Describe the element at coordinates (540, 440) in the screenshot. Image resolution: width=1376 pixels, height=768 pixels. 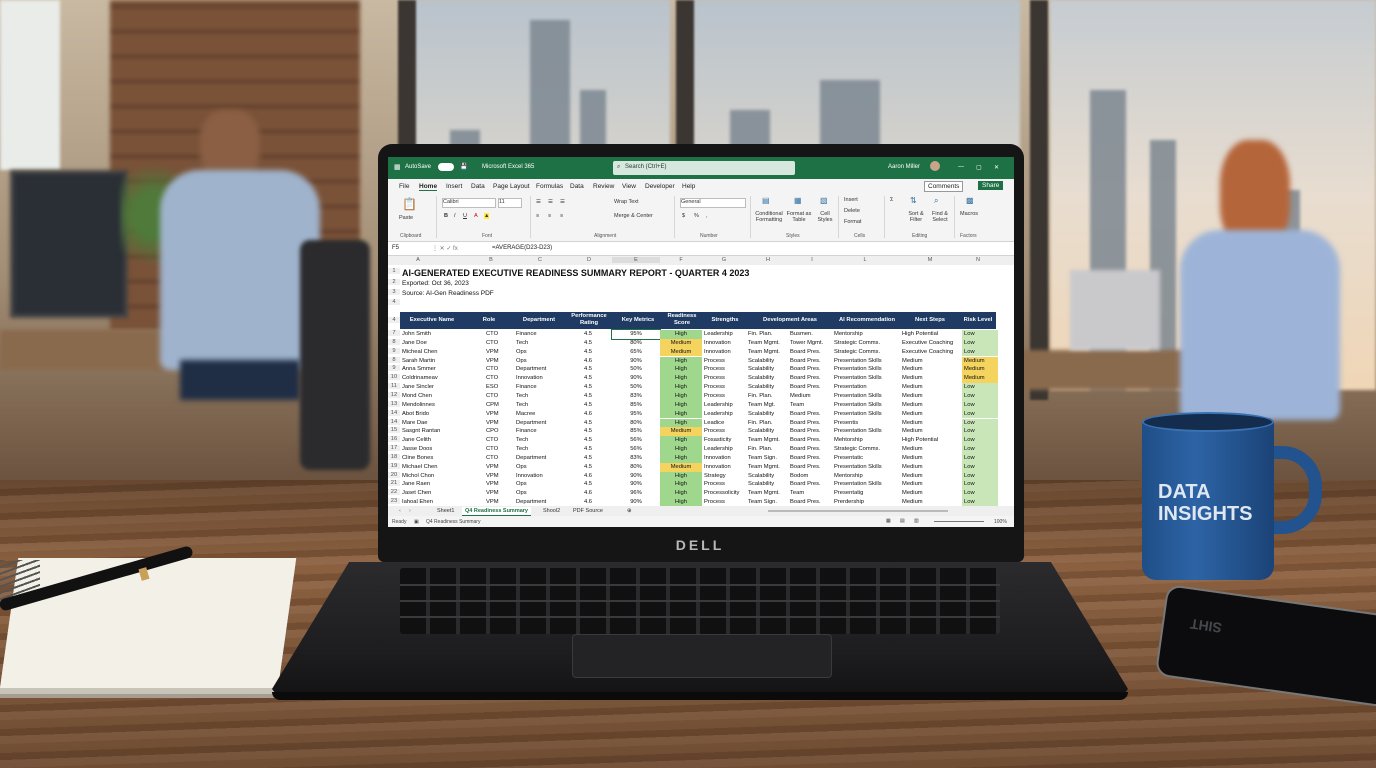
I see `cell-dept: Tech` at that location.